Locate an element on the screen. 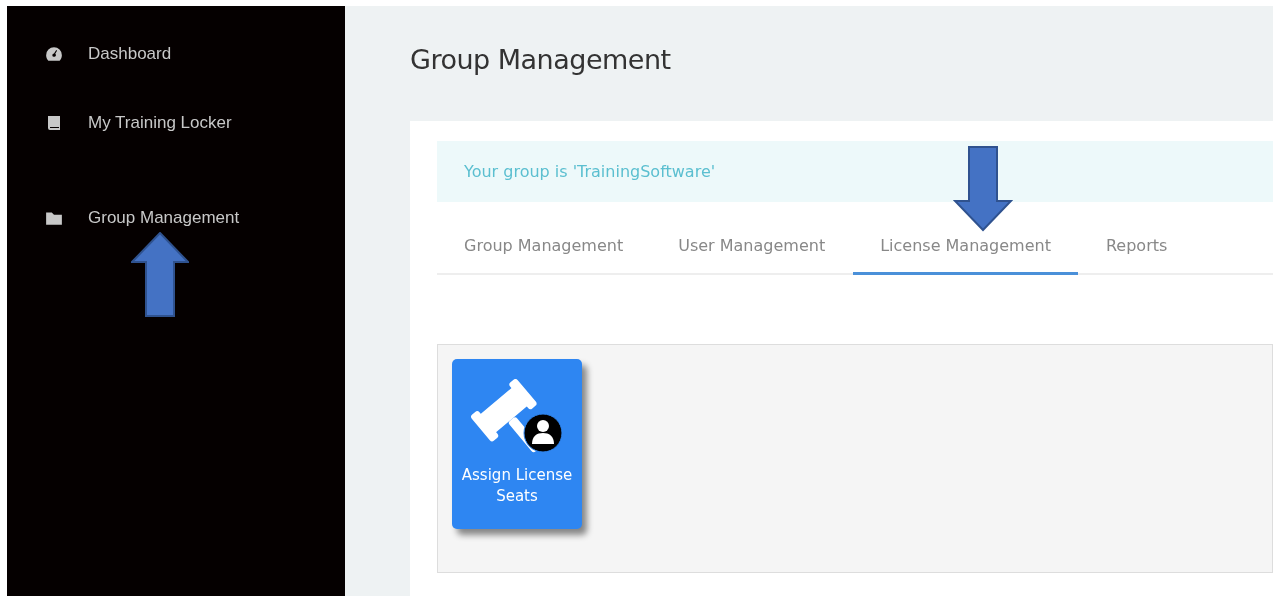 The height and width of the screenshot is (596, 1273). book-icon is located at coordinates (54, 123).